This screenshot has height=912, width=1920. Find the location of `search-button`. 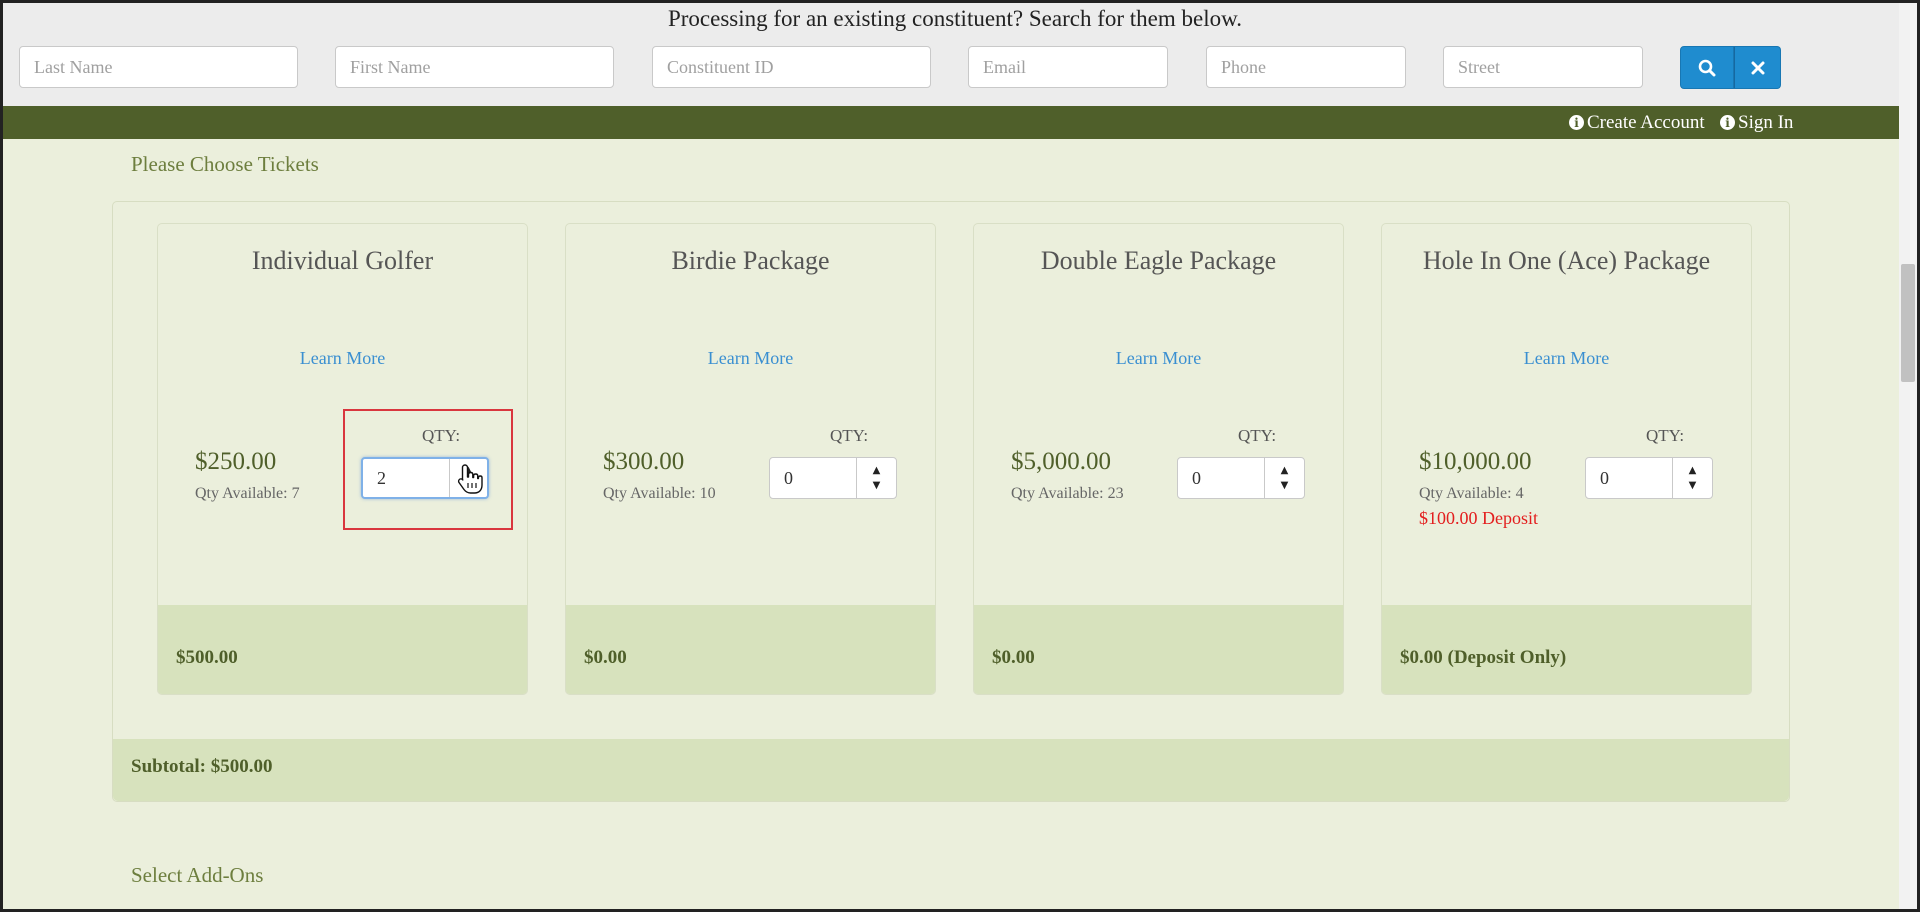

search-button is located at coordinates (1707, 67).